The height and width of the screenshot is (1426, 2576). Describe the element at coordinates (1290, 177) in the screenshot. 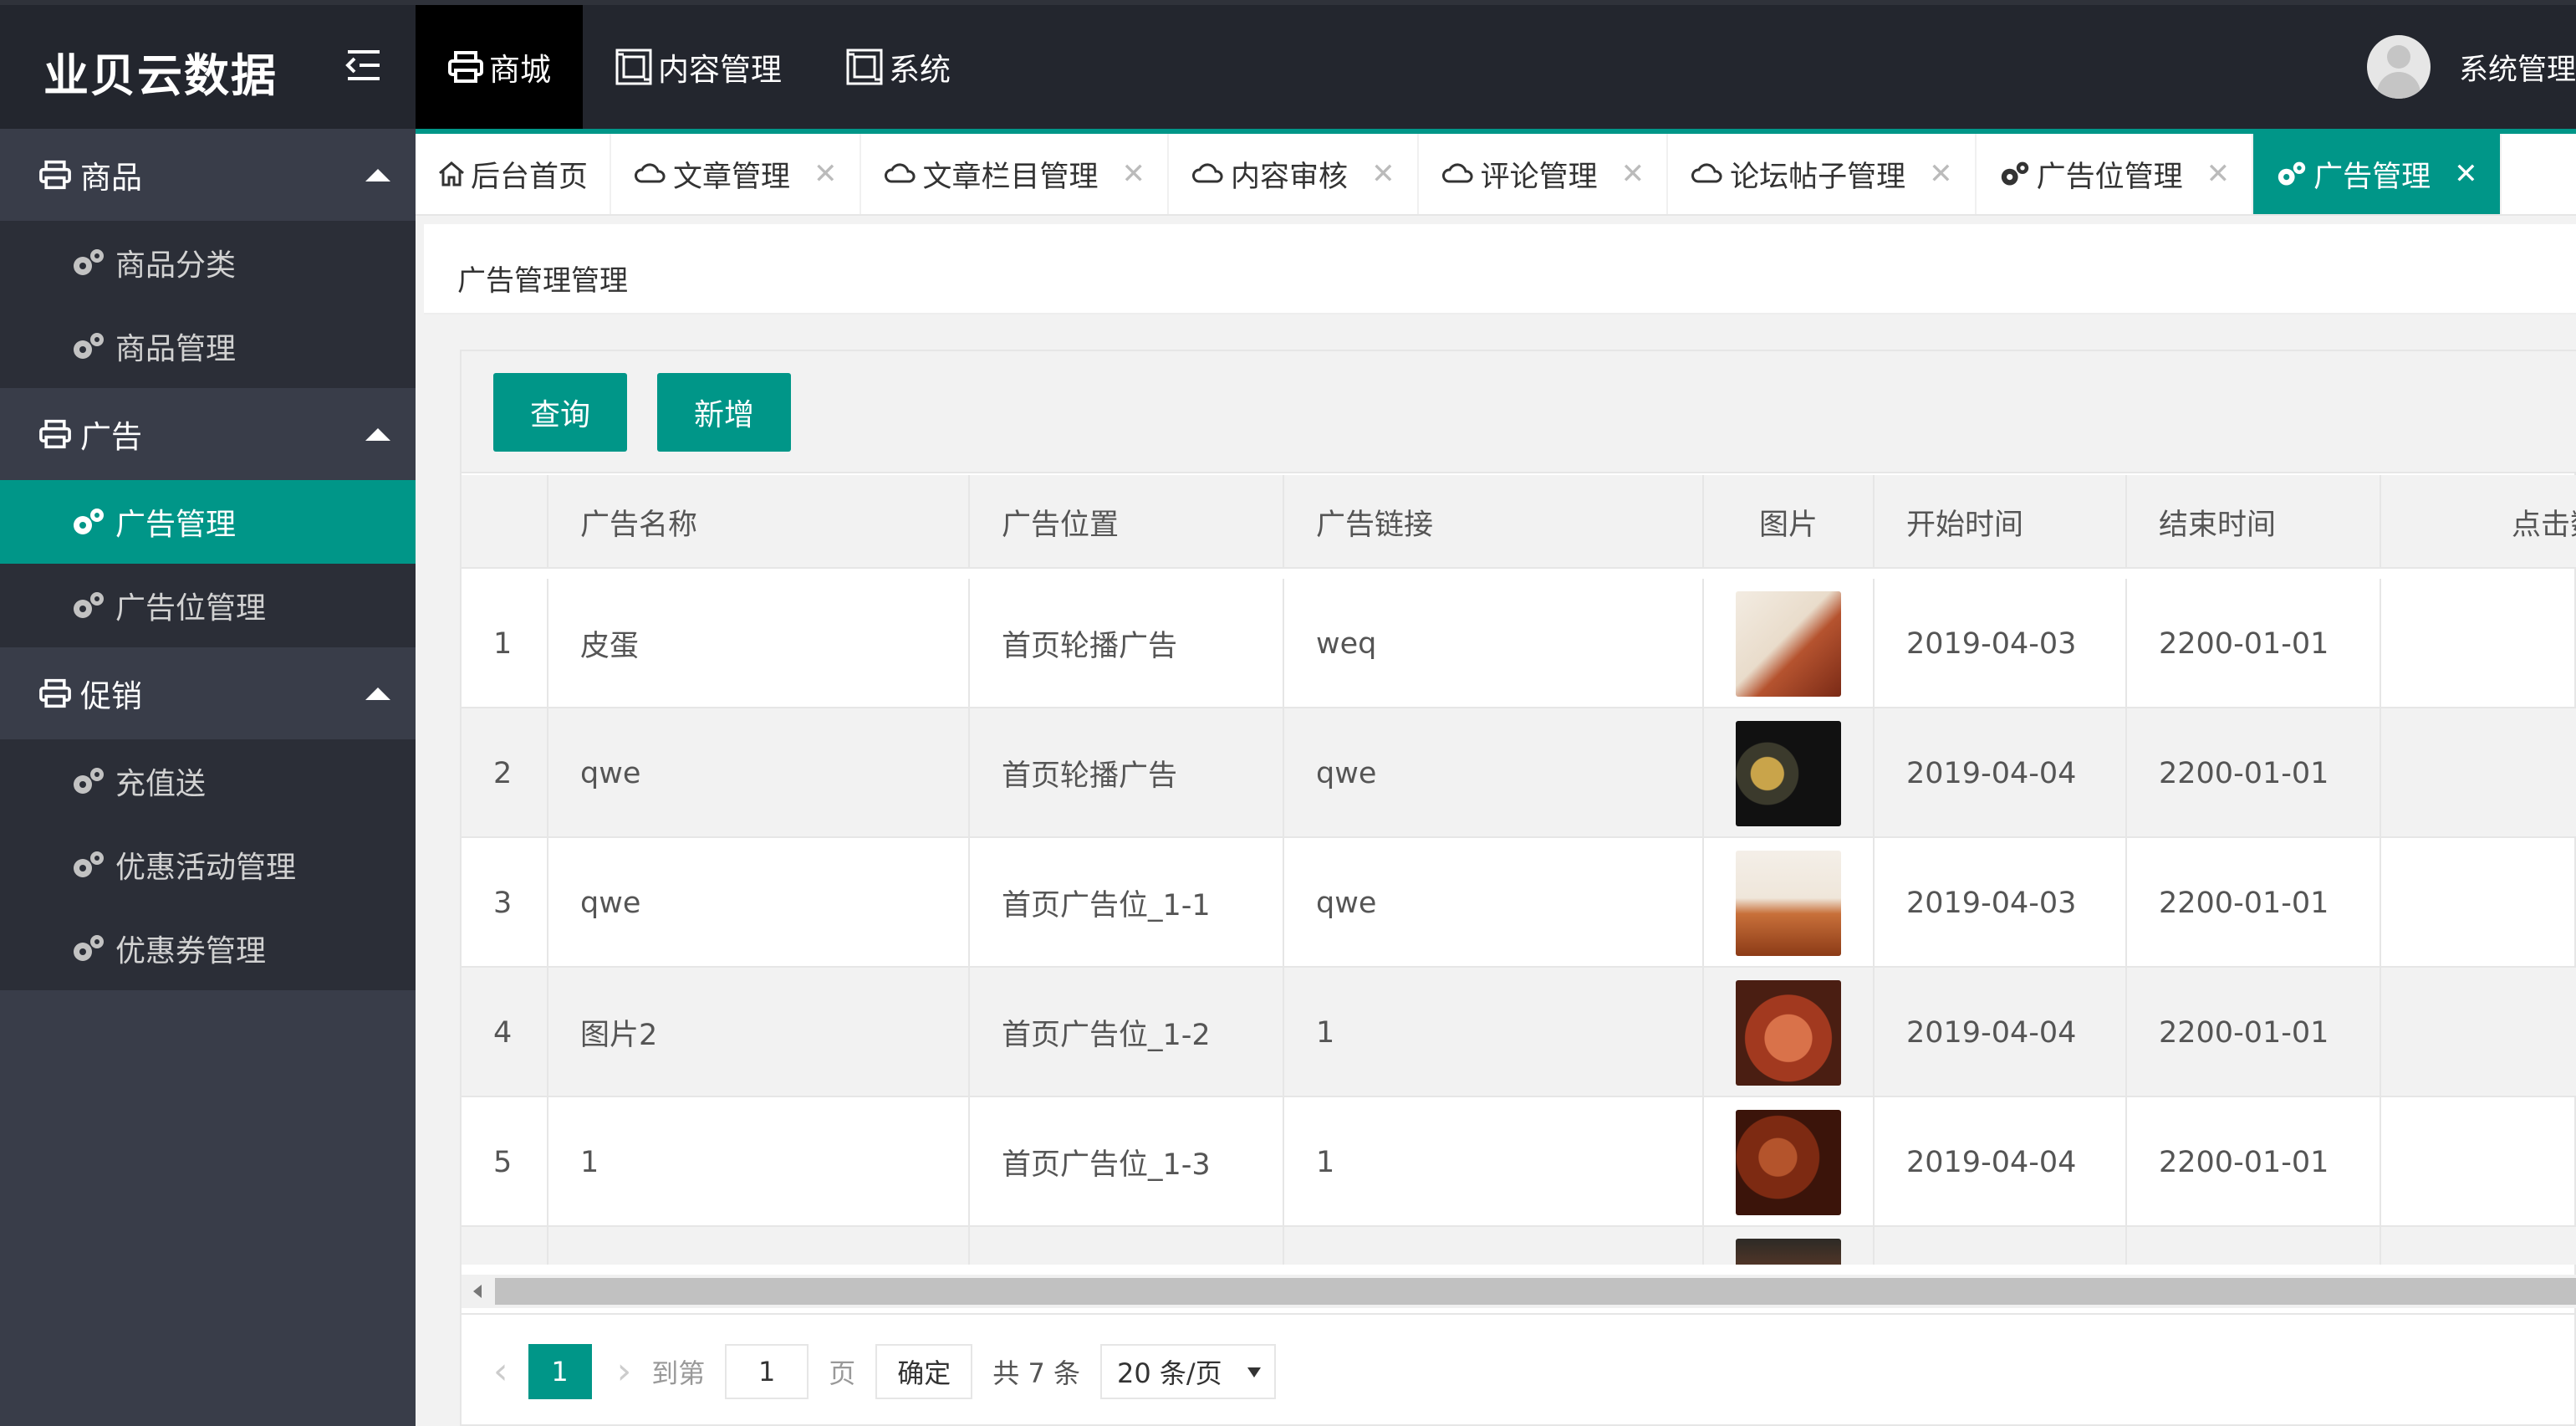

I see `tab-label: 内容审核` at that location.